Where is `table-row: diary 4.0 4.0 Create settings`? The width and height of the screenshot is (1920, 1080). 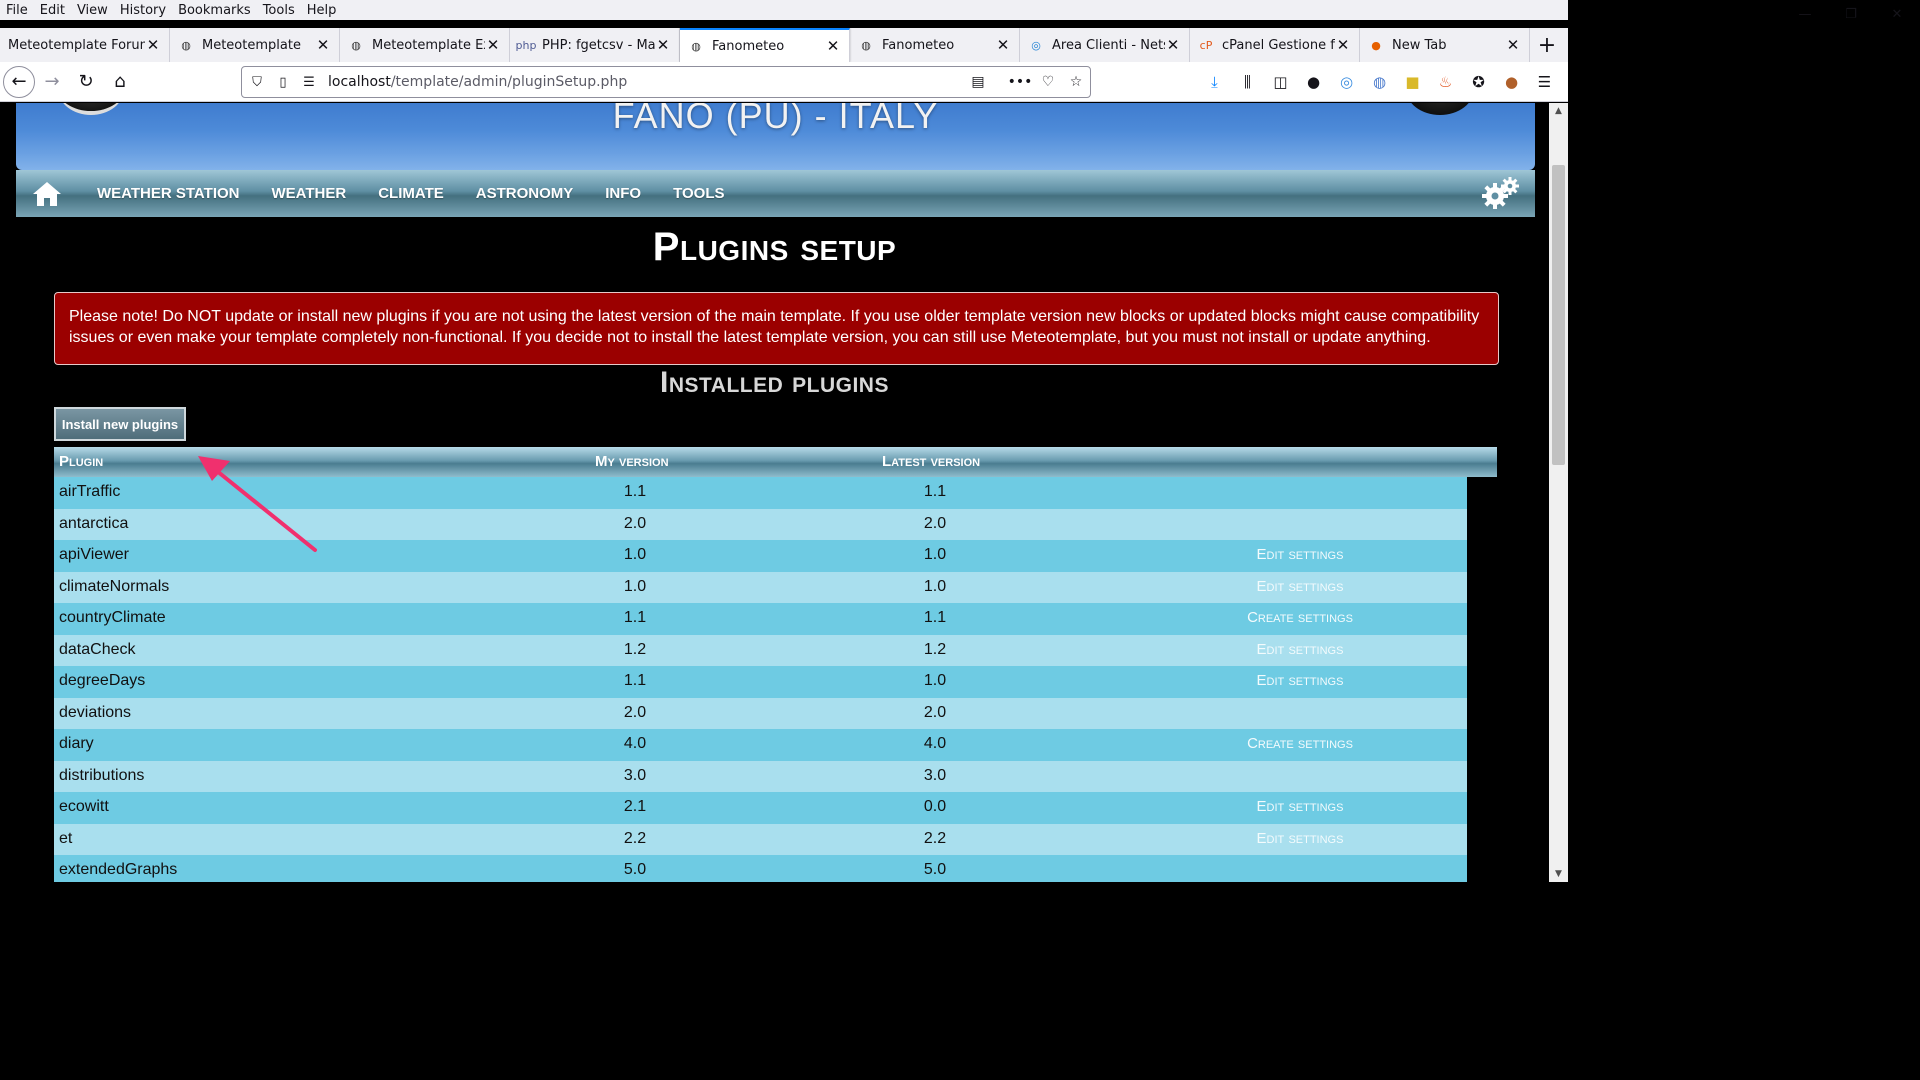
table-row: diary 4.0 4.0 Create settings is located at coordinates (760, 745).